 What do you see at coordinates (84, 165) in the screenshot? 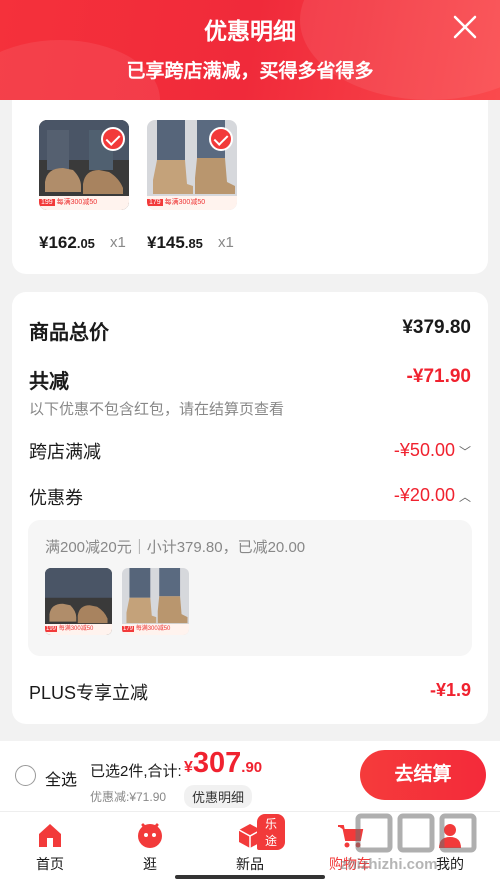
I see `product-thumbnail: 199 每满300减50` at bounding box center [84, 165].